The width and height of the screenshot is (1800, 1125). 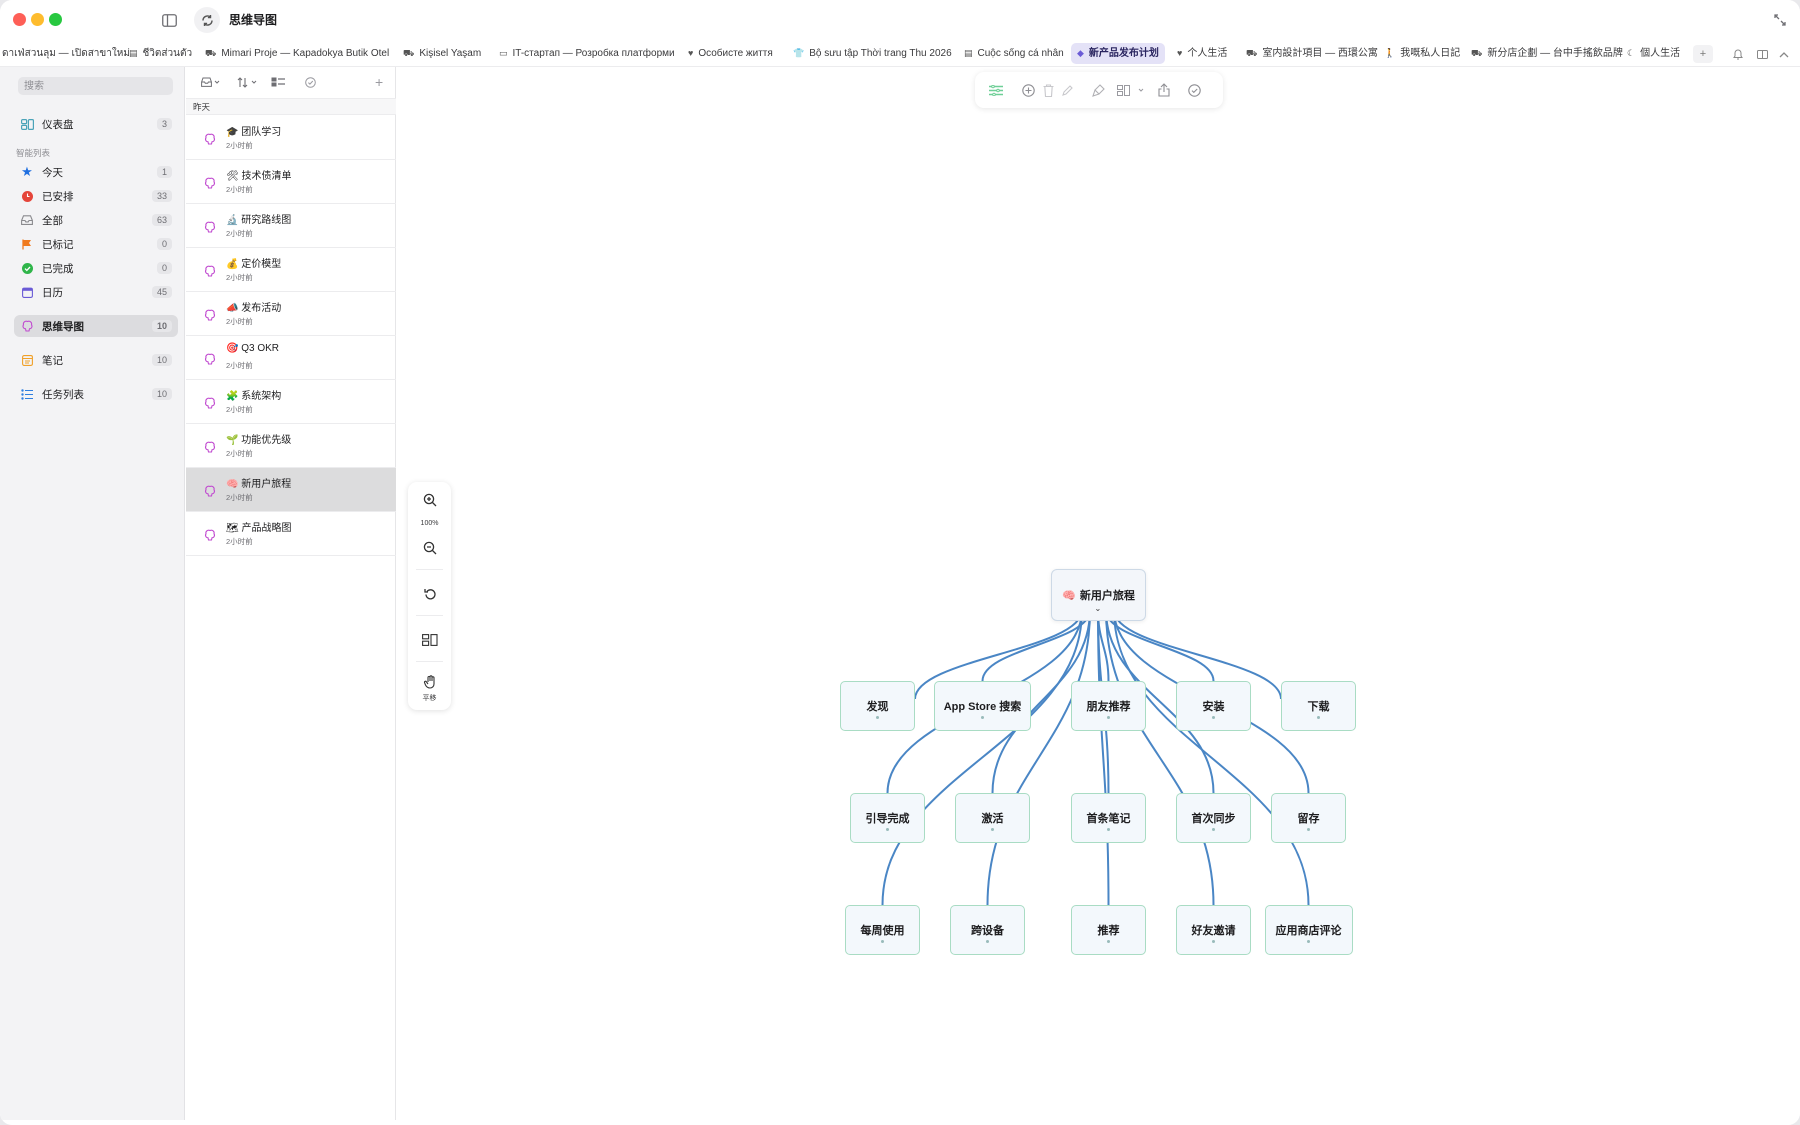 I want to click on tab-9: ♥ 个人生活, so click(x=1202, y=53).